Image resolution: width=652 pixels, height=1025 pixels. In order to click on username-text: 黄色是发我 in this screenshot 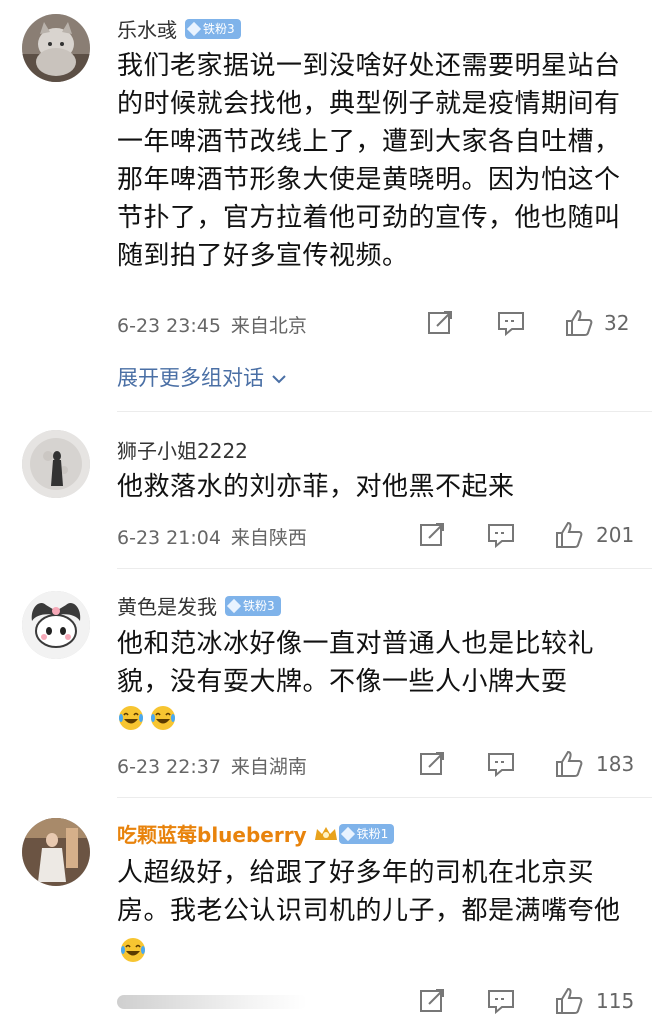, I will do `click(167, 605)`.